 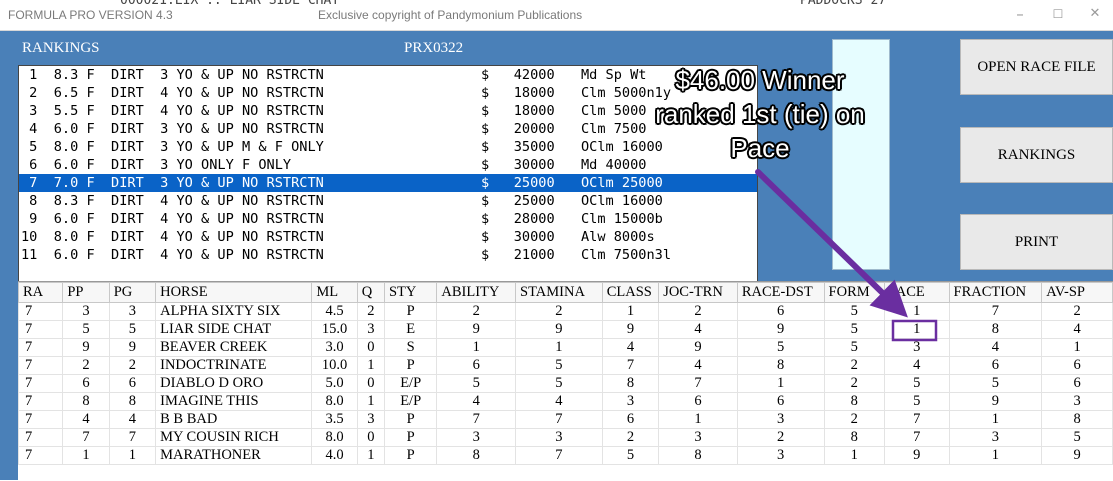 I want to click on column-header-race-dst: RACE-DST, so click(x=780, y=292).